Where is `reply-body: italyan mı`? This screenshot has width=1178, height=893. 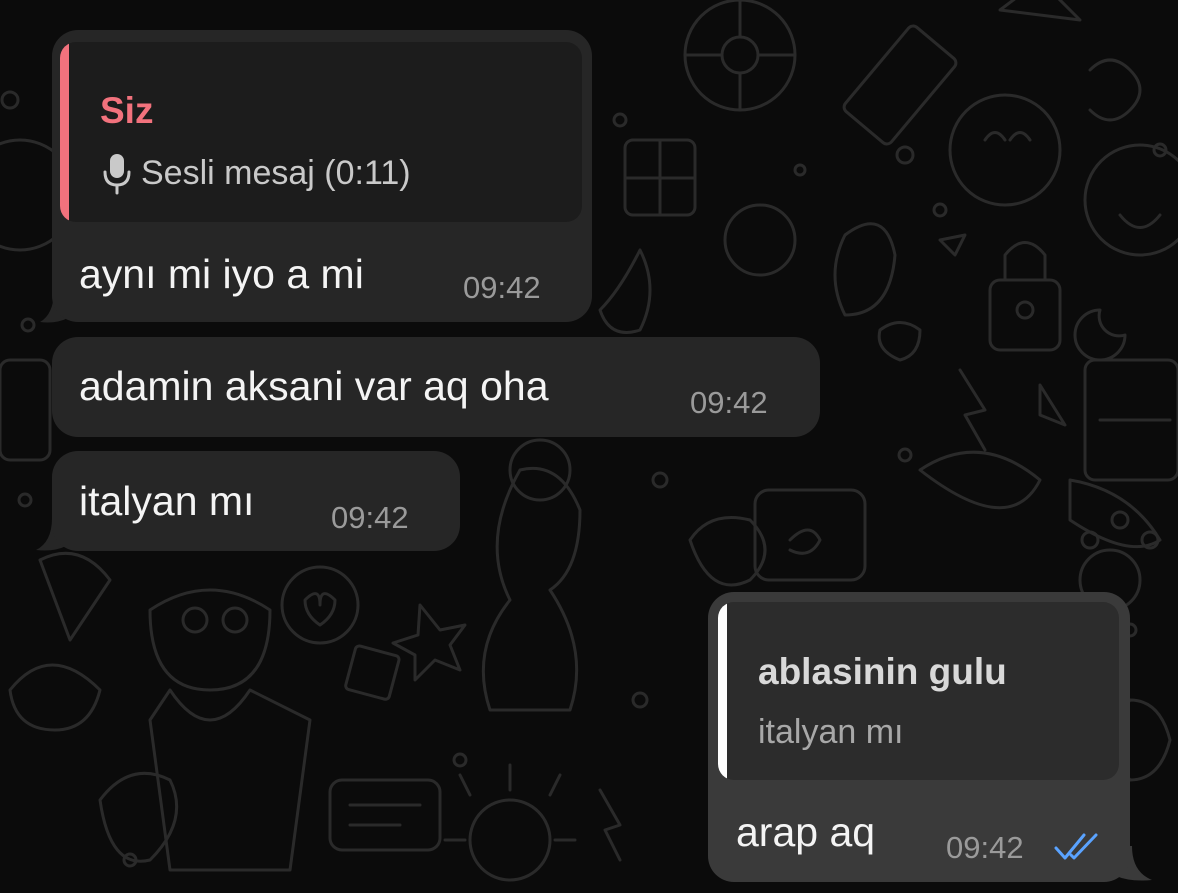 reply-body: italyan mı is located at coordinates (831, 732).